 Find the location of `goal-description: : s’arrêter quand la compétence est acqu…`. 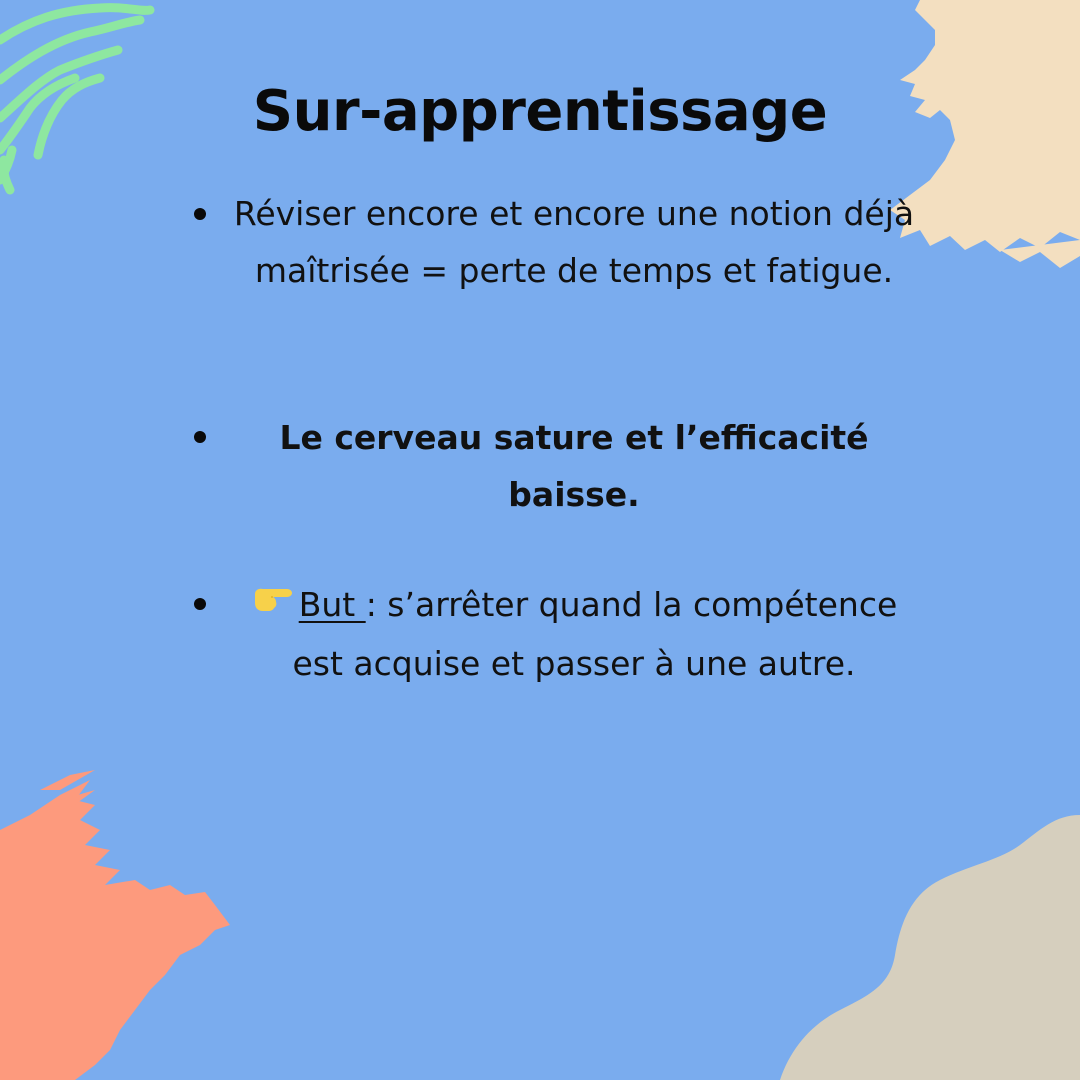

goal-description: : s’arrêter quand la compétence est acqu… is located at coordinates (595, 634).